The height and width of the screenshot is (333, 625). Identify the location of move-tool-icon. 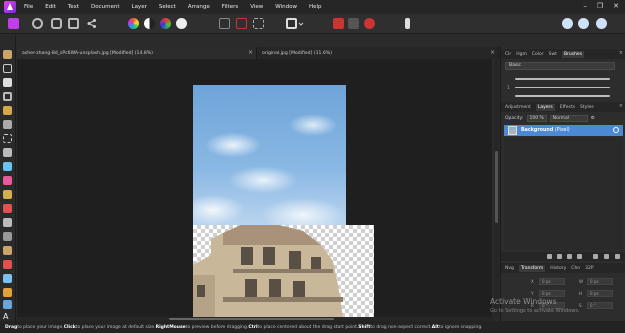
(7, 68).